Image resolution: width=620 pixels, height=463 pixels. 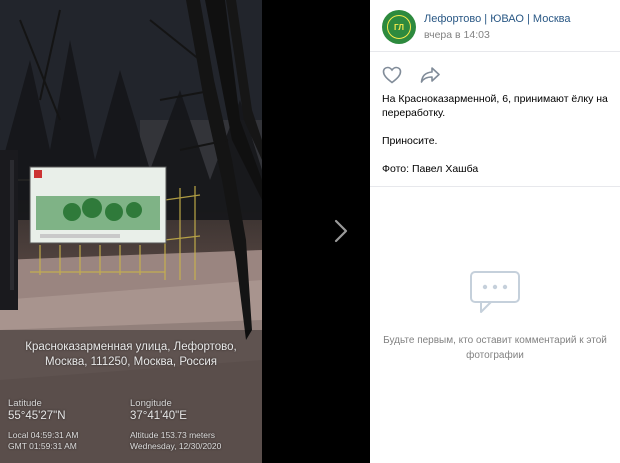 What do you see at coordinates (457, 35) in the screenshot?
I see `post-time: вчера в 14:03` at bounding box center [457, 35].